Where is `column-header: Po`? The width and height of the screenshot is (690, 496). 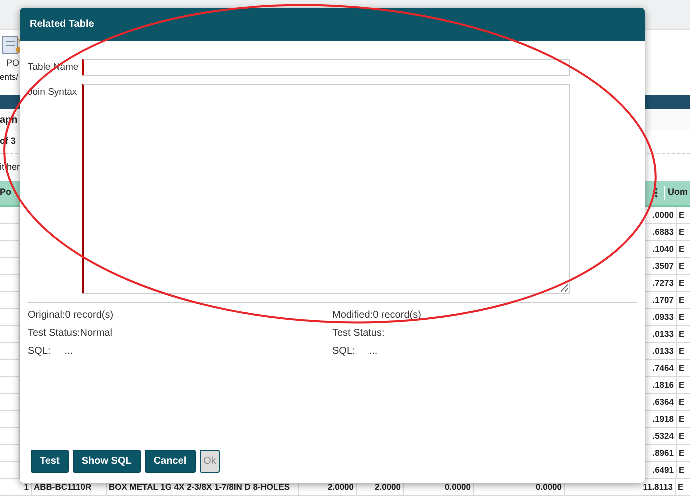
column-header: Po is located at coordinates (6, 193).